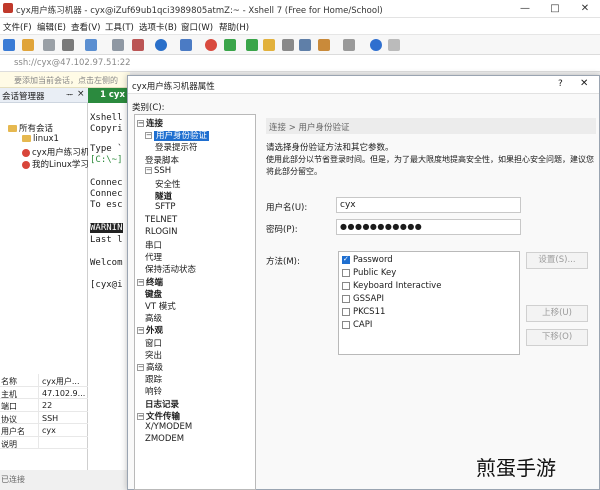  Describe the element at coordinates (161, 45) in the screenshot. I see `globe-icon` at that location.